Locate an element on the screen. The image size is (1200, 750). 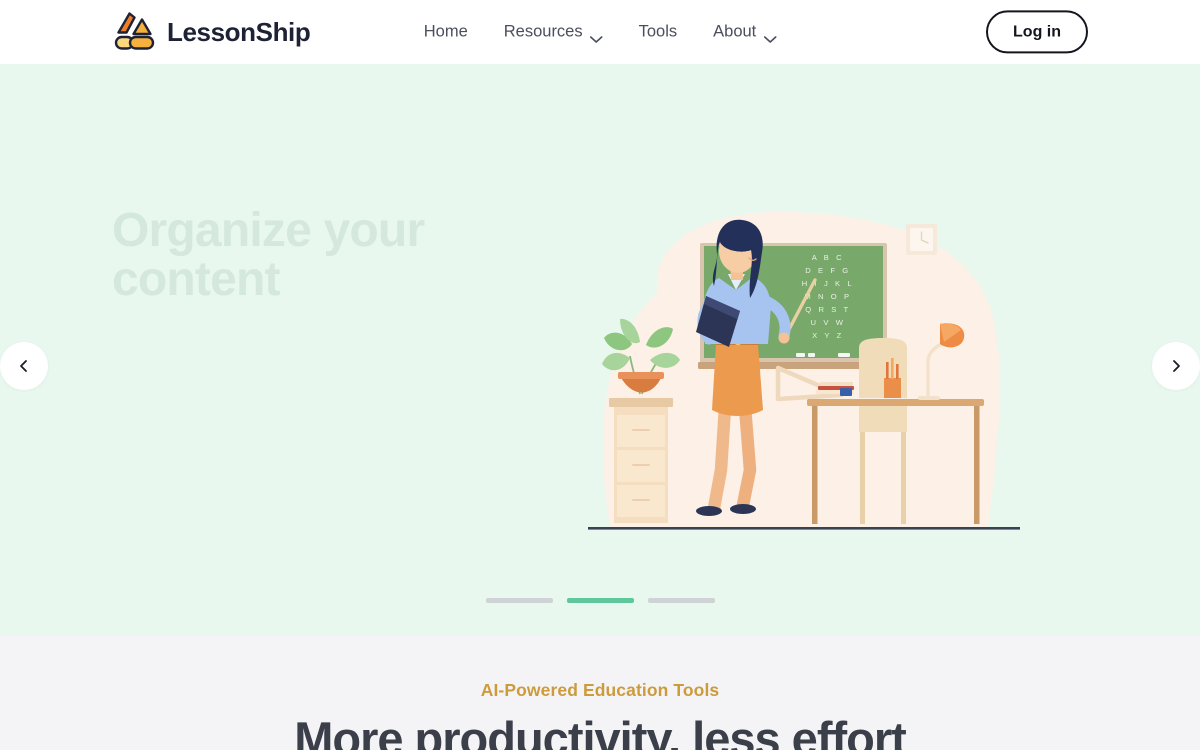
nav-item-label: Tools is located at coordinates (658, 31).